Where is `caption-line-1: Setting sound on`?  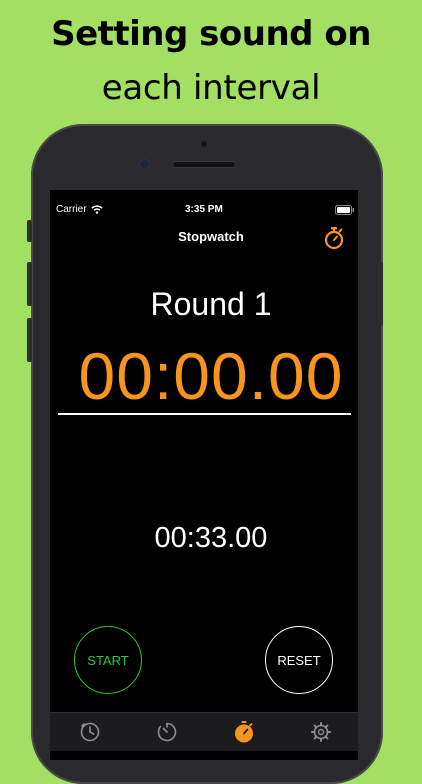 caption-line-1: Setting sound on is located at coordinates (211, 34).